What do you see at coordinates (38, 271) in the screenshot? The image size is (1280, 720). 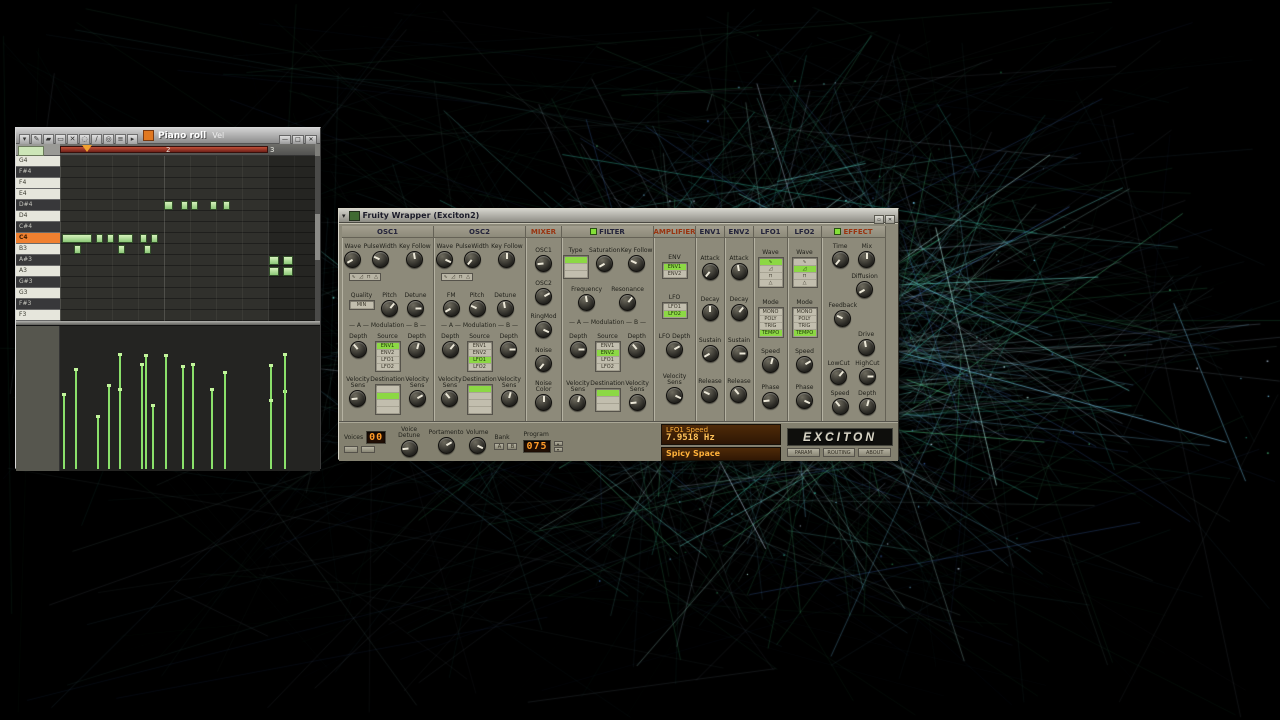 I see `piano-key-a3: A3` at bounding box center [38, 271].